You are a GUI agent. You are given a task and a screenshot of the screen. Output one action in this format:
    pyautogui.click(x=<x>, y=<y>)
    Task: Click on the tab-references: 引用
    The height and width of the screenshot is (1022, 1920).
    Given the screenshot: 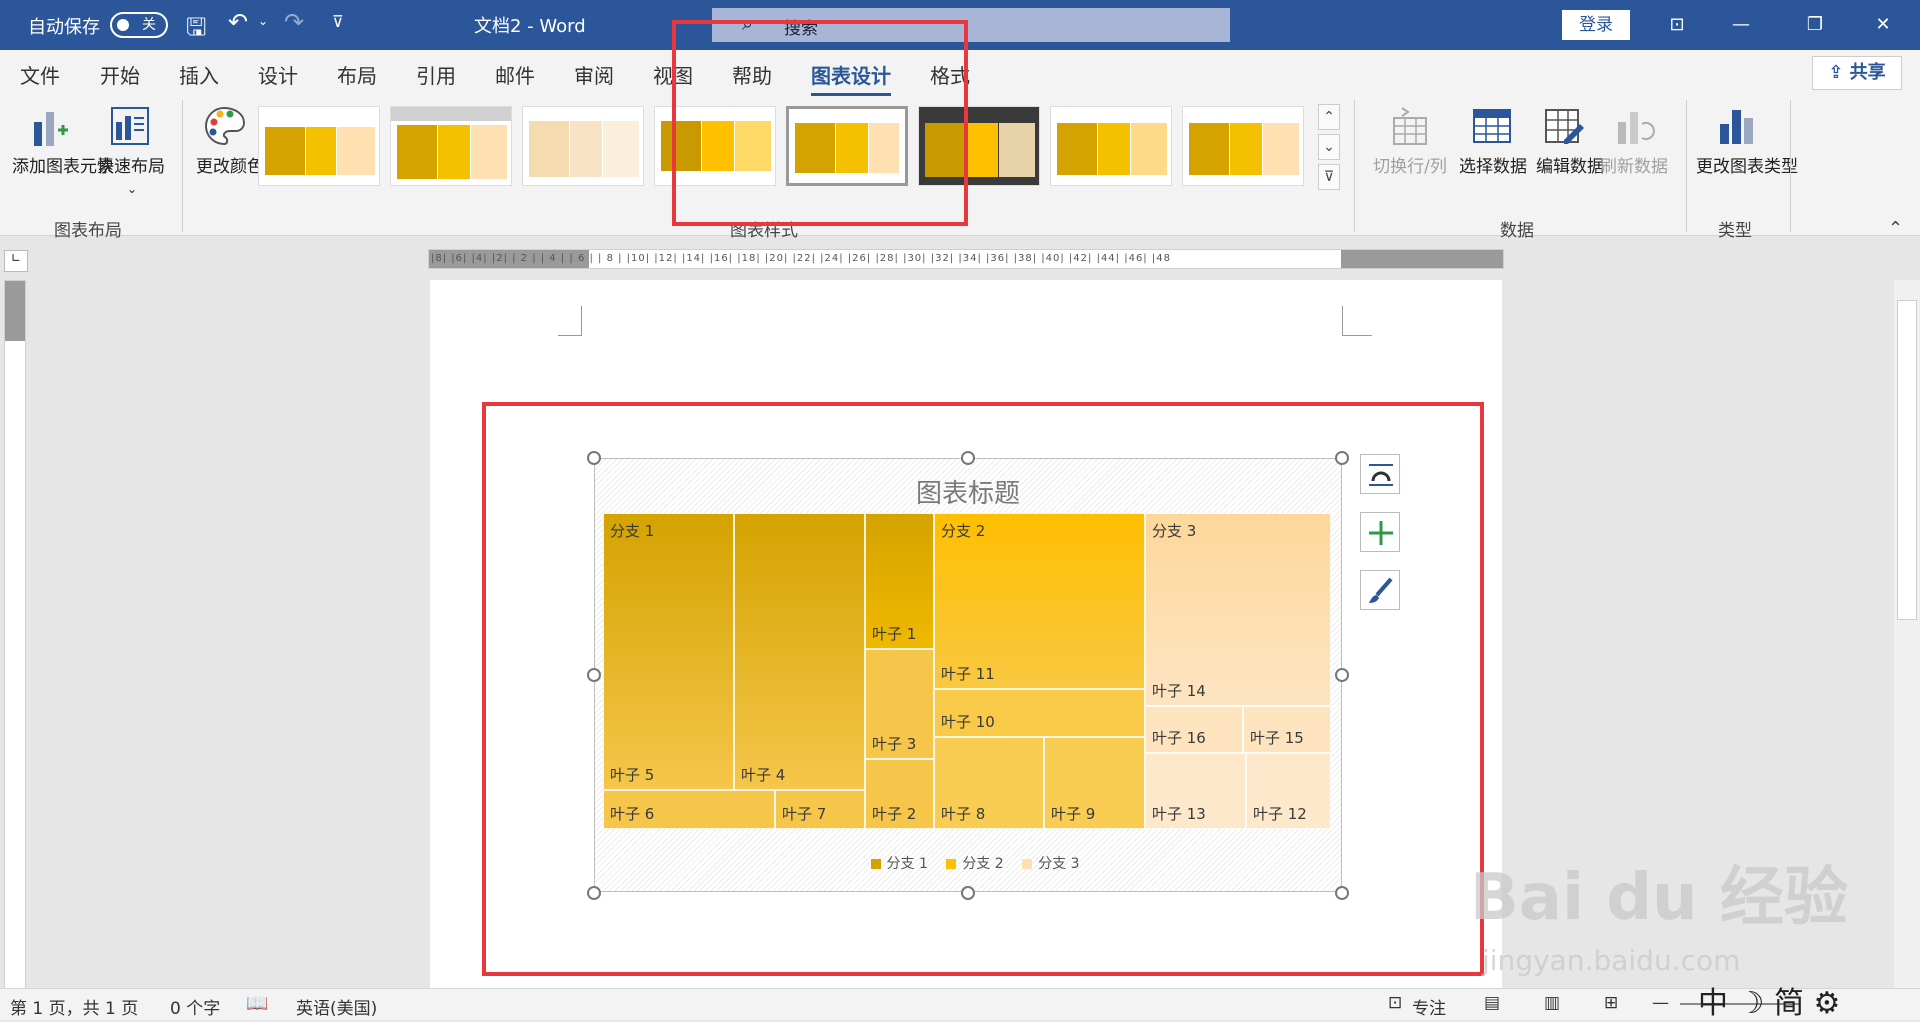 What is the action you would take?
    pyautogui.click(x=436, y=74)
    